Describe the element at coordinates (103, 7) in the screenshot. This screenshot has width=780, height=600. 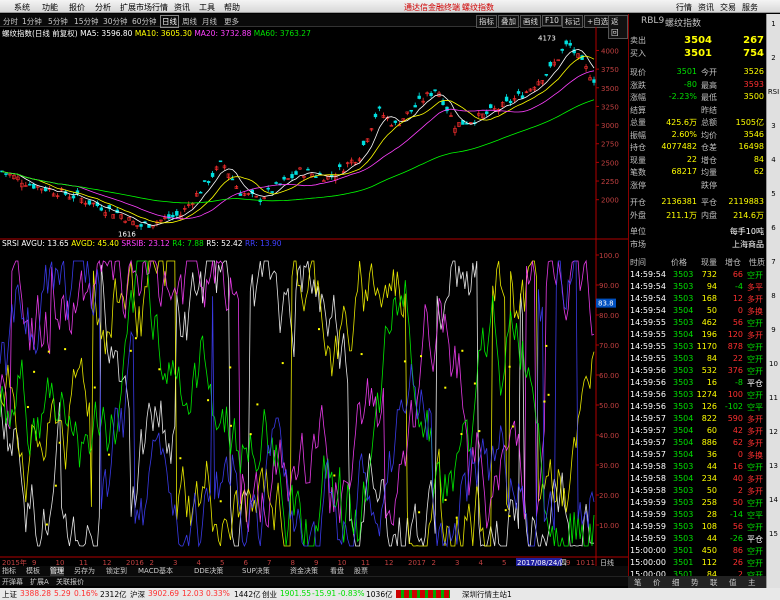
I see `menu-analysis: 分析` at that location.